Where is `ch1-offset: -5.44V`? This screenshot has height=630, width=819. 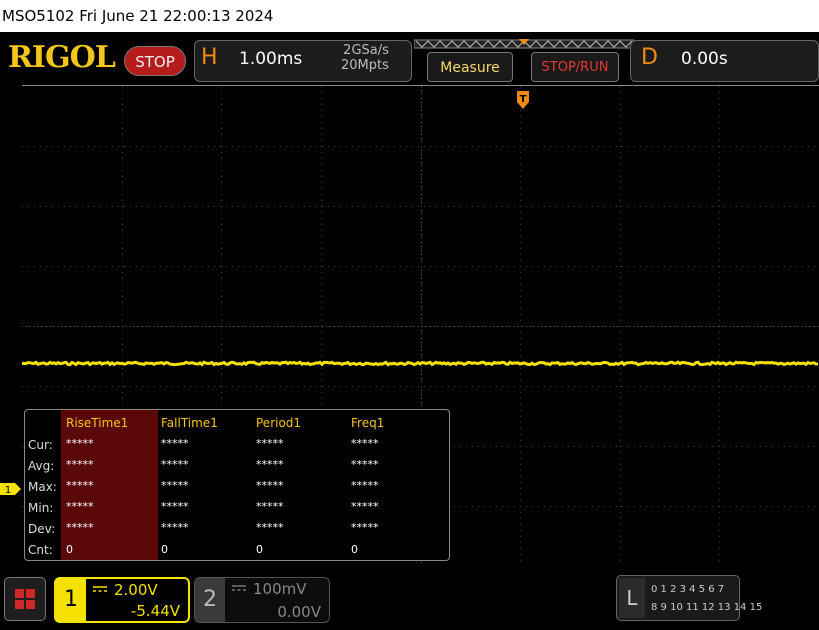 ch1-offset: -5.44V is located at coordinates (155, 611).